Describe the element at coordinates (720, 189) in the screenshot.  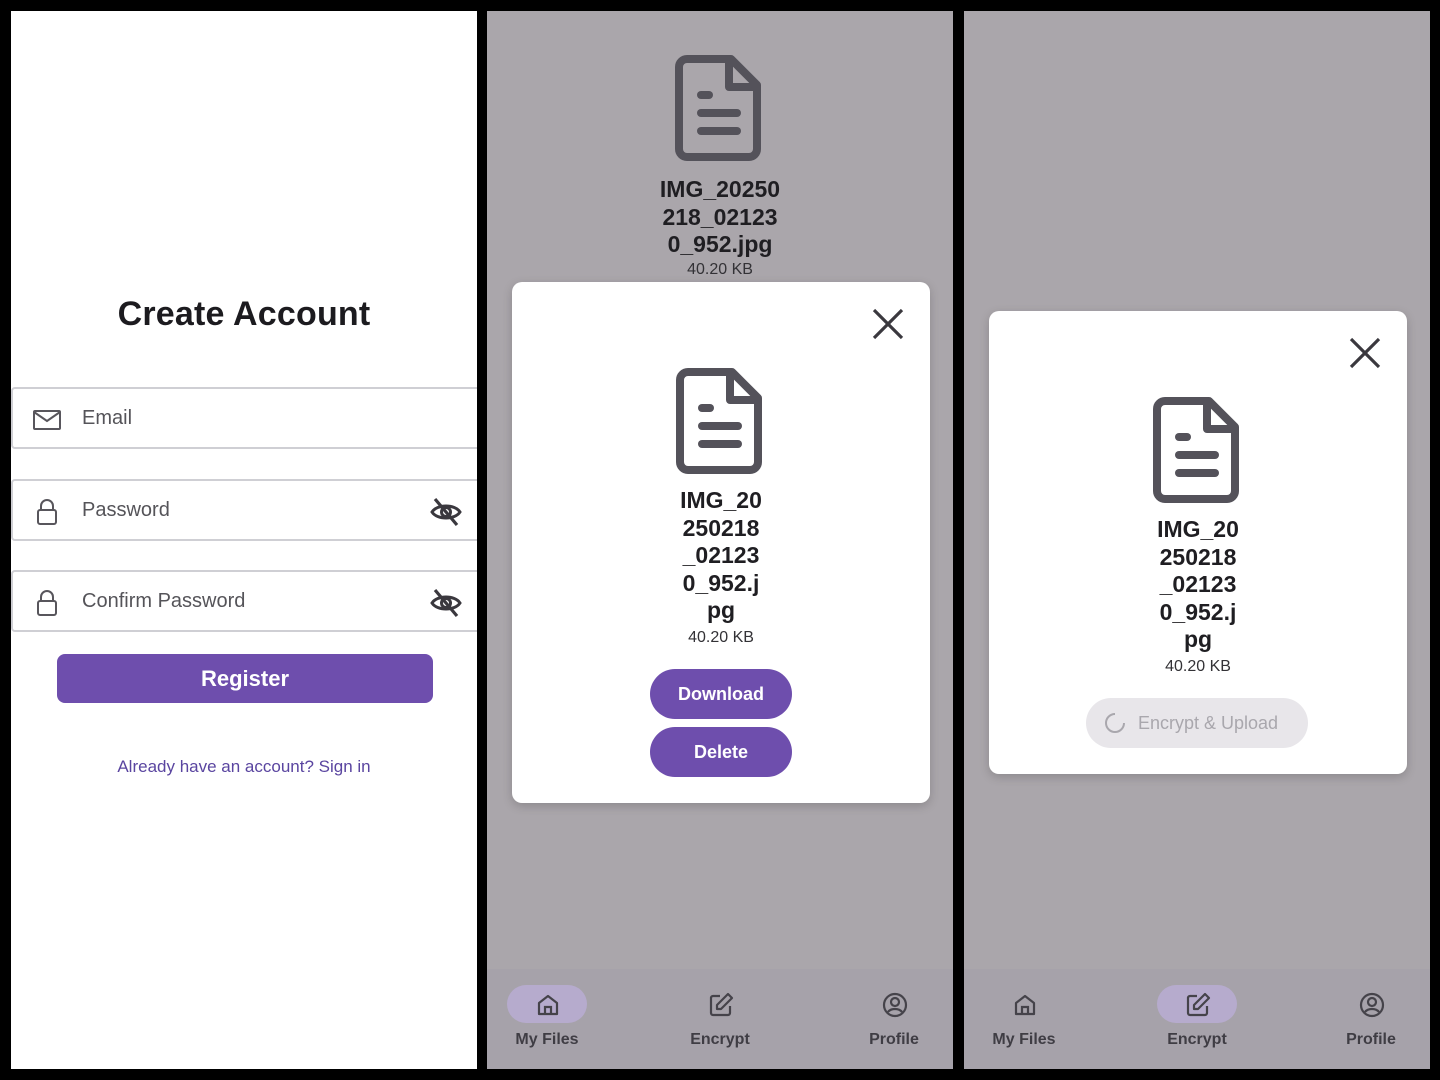
I see `file-name-line: IMG_20250` at that location.